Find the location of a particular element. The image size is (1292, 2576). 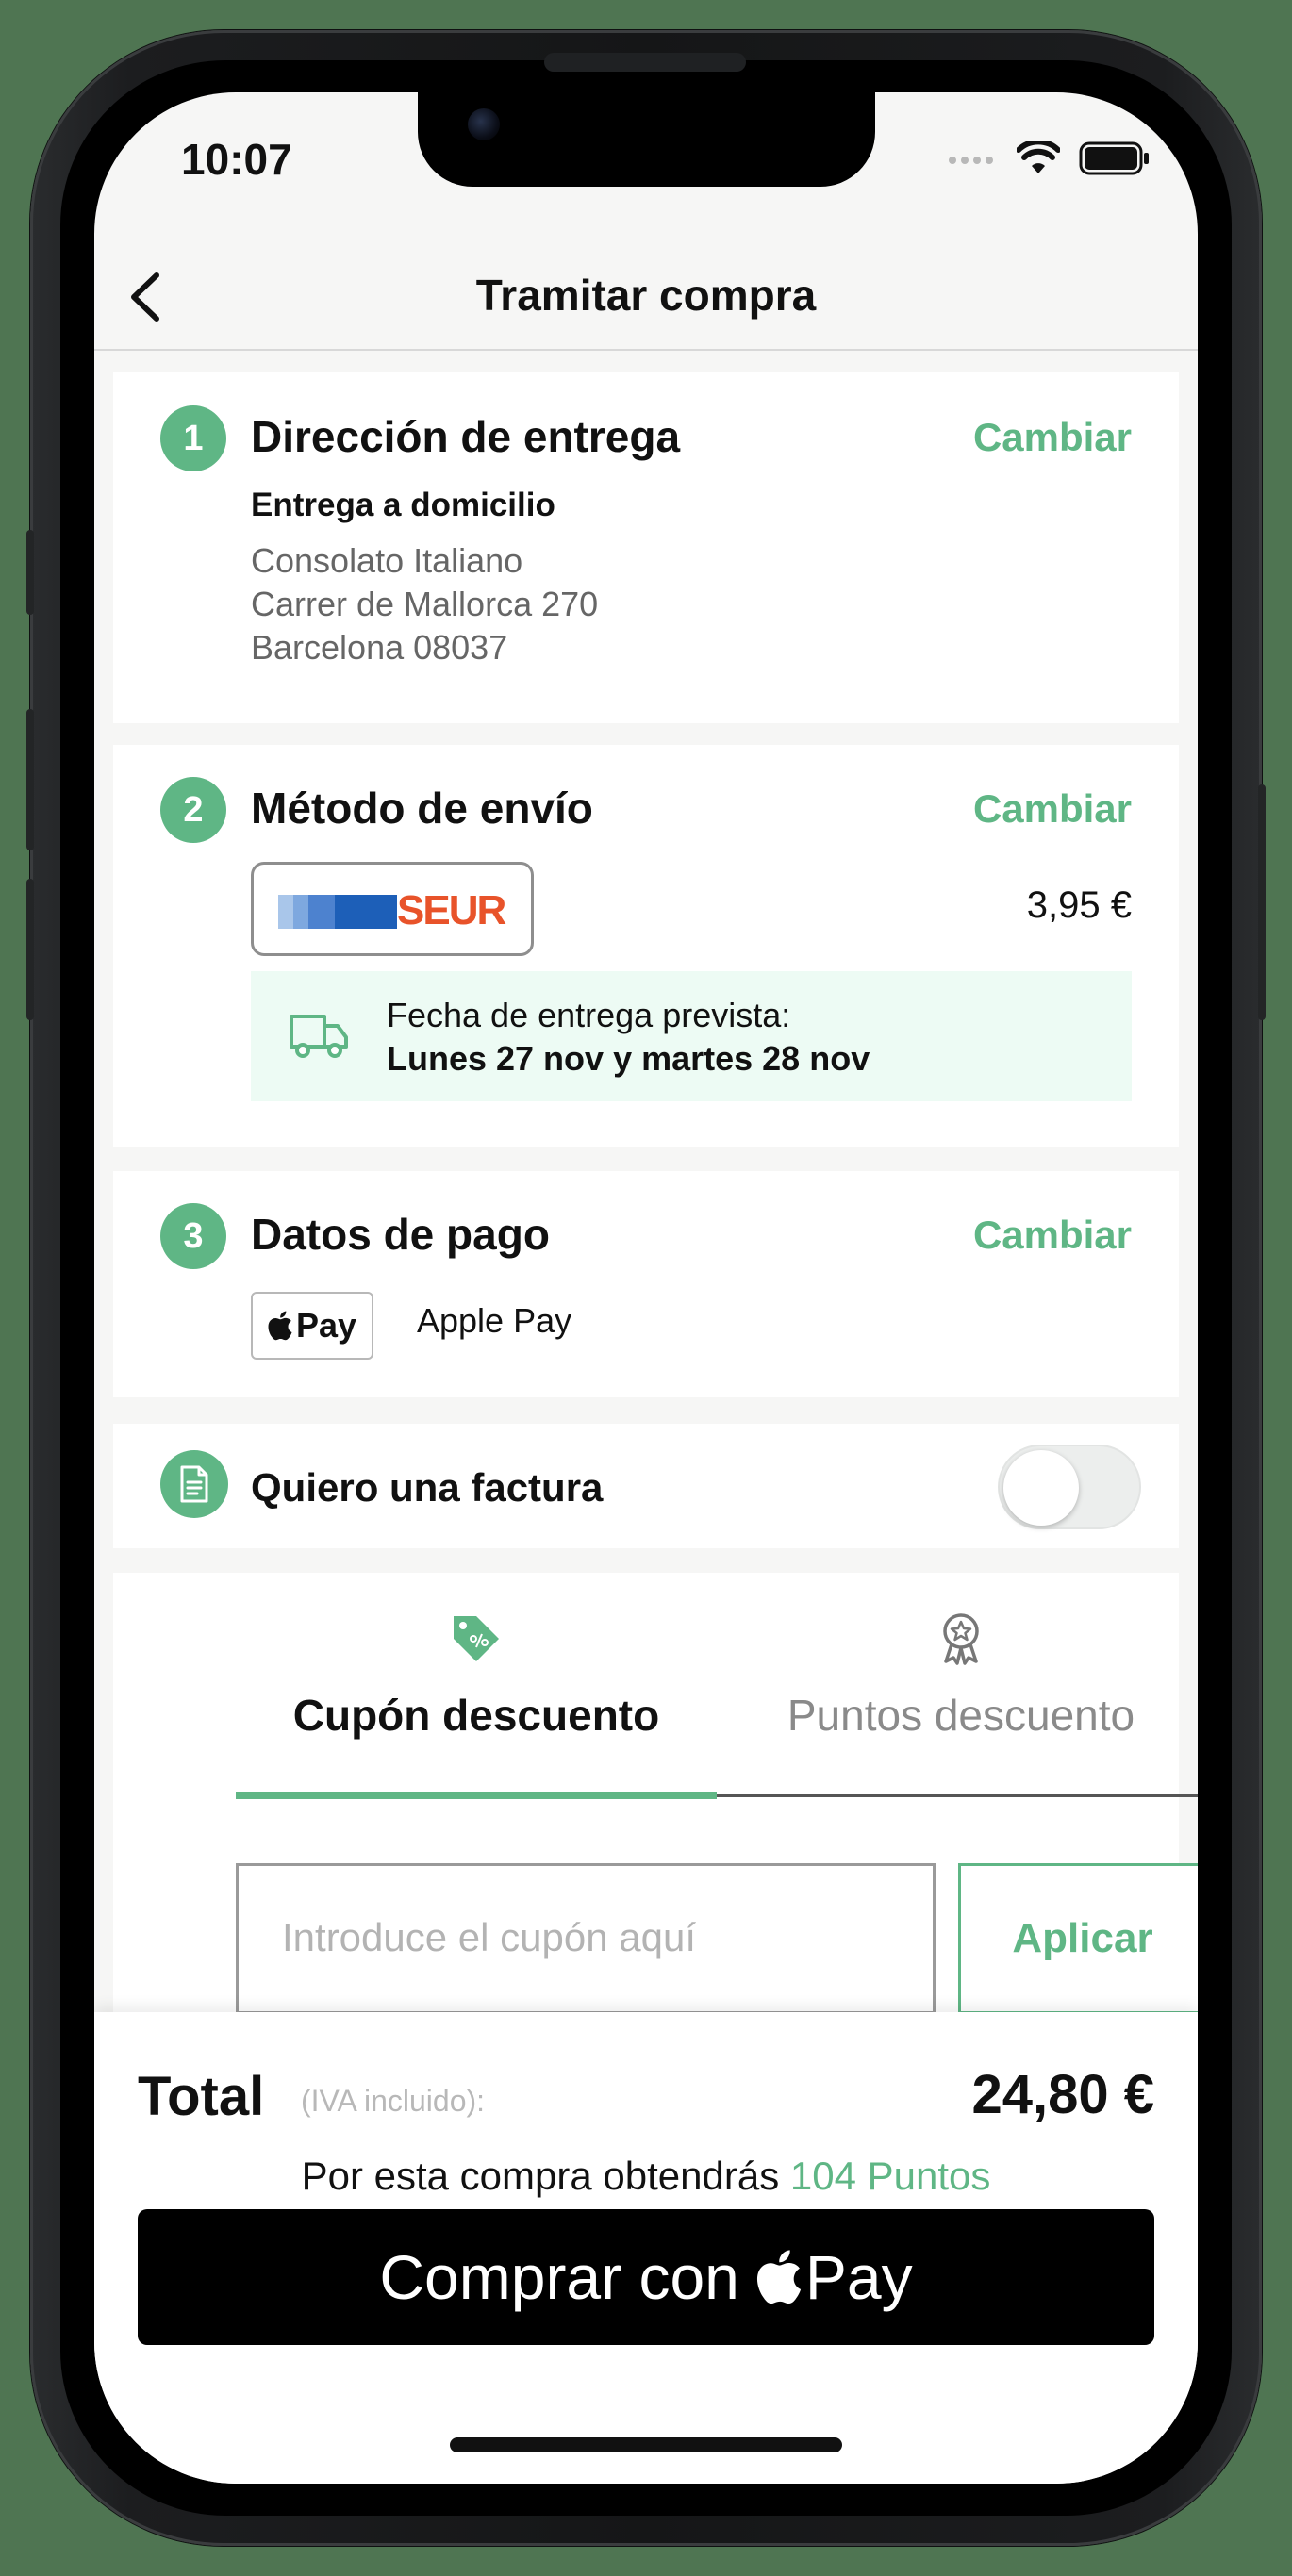

step-badge: 2 is located at coordinates (193, 810).